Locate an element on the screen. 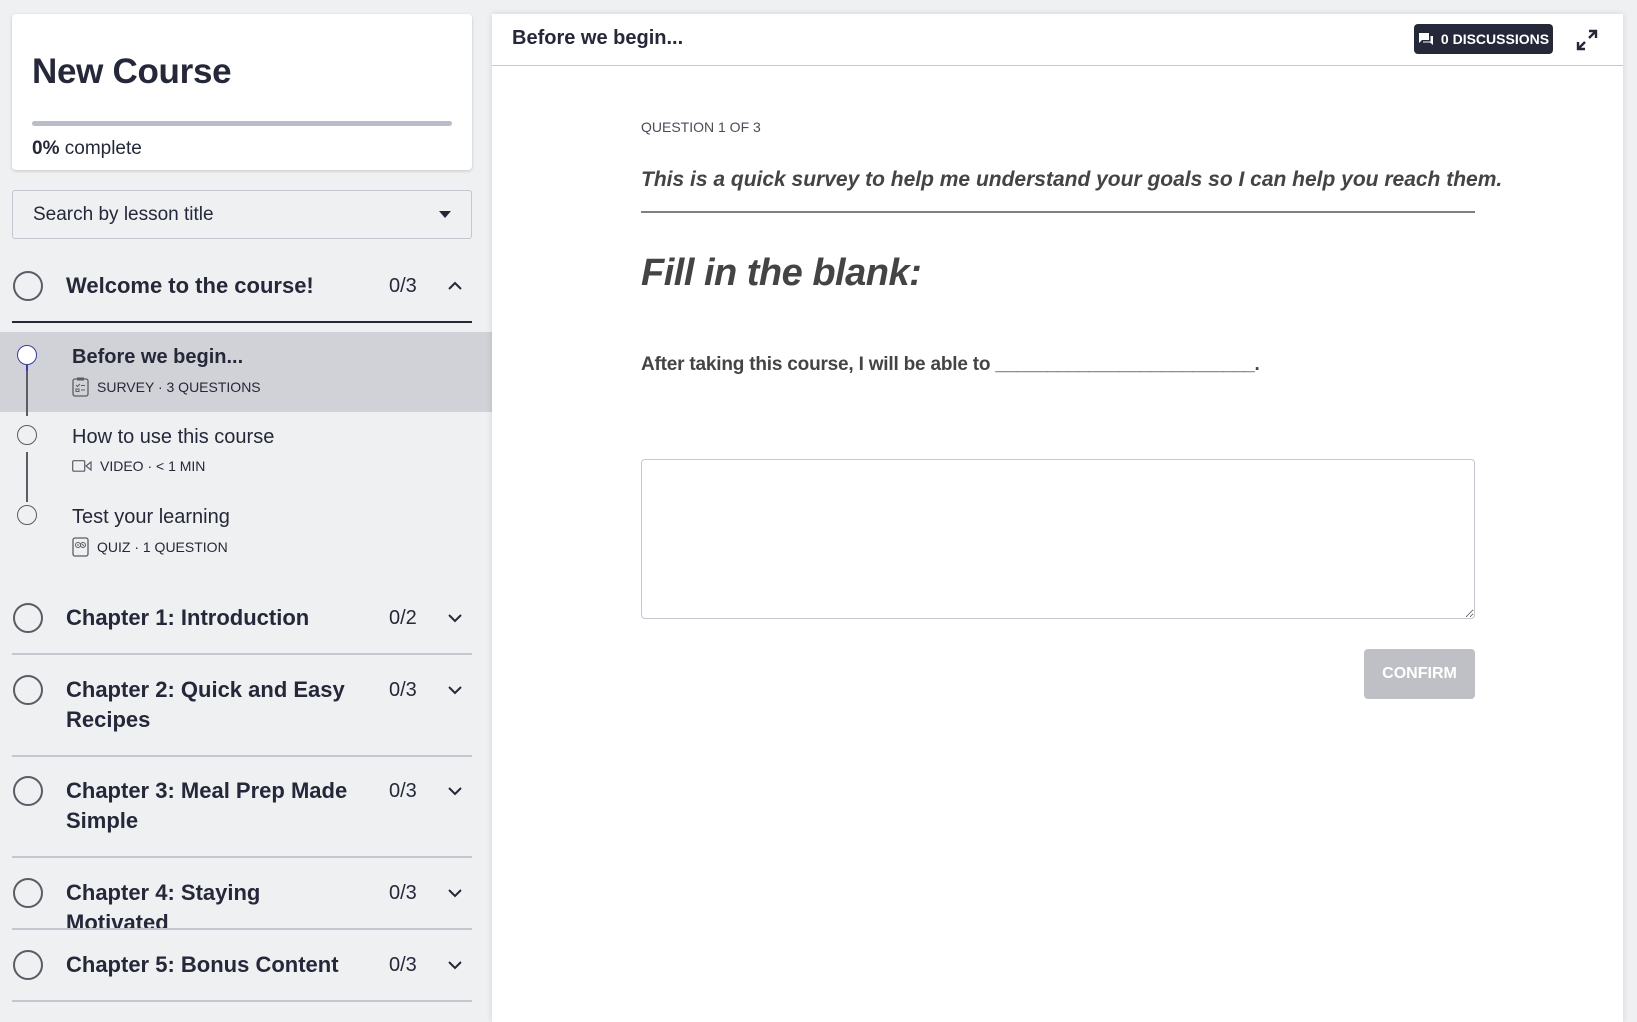  quiz-icon is located at coordinates (80, 547).